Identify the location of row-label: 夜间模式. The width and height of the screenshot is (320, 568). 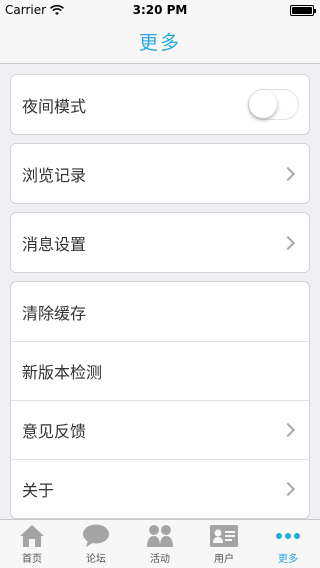
(54, 106).